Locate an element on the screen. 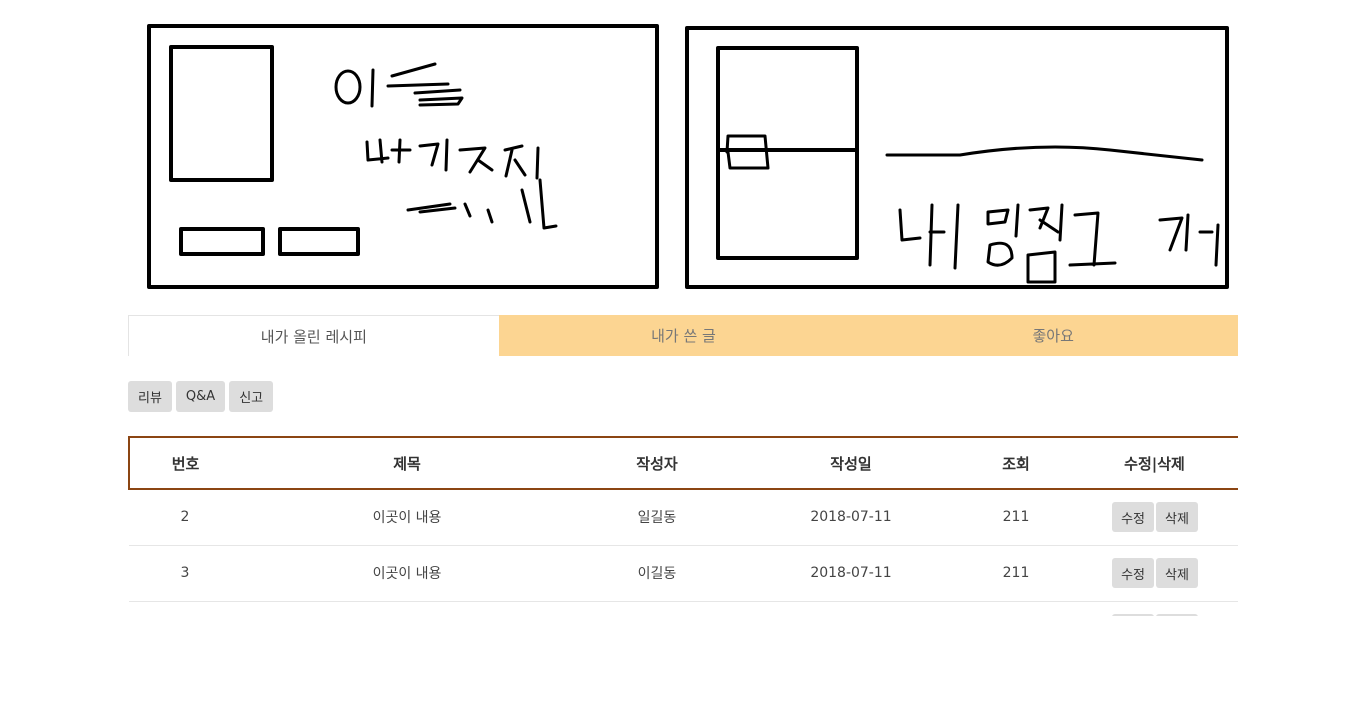 The width and height of the screenshot is (1360, 705). header-views: 조회 is located at coordinates (1016, 463).